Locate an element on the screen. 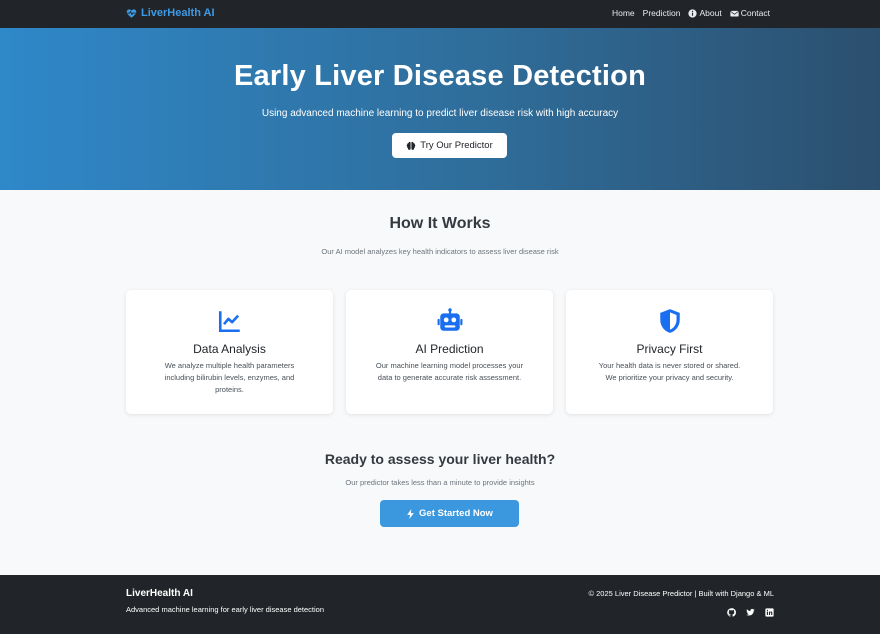 Image resolution: width=880 pixels, height=634 pixels. try-predictor-button: Try Our Predictor is located at coordinates (449, 145).